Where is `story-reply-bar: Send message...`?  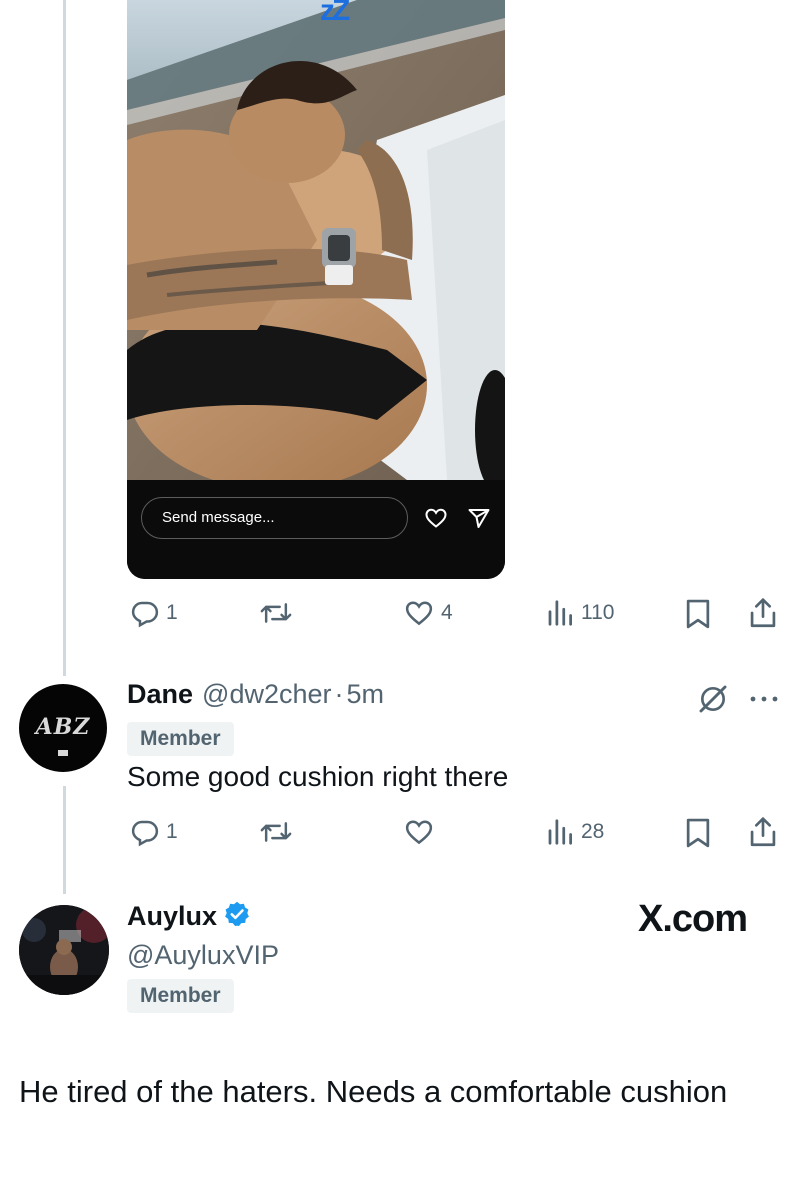
story-reply-bar: Send message... is located at coordinates (316, 529).